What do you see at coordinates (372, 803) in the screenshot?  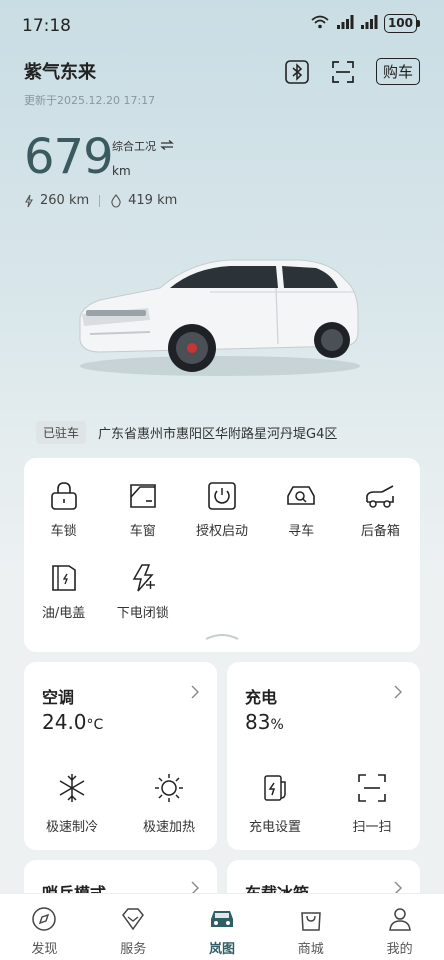 I see `scan-button: 扫一扫` at bounding box center [372, 803].